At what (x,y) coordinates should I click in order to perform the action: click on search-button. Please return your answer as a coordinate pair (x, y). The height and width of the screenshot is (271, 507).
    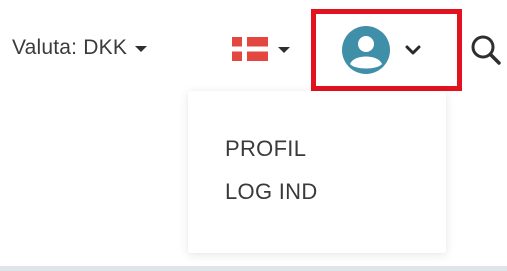
    Looking at the image, I should click on (486, 50).